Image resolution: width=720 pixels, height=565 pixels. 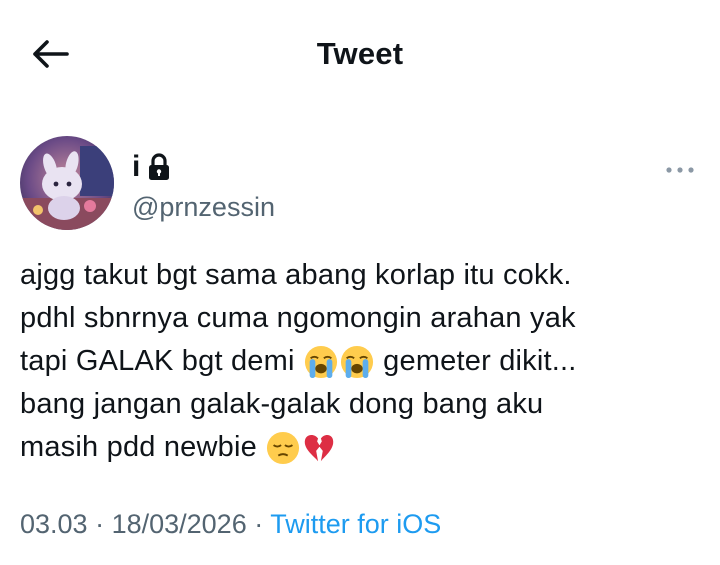 What do you see at coordinates (360, 447) in the screenshot?
I see `tweet-line: masih pdd newbie` at bounding box center [360, 447].